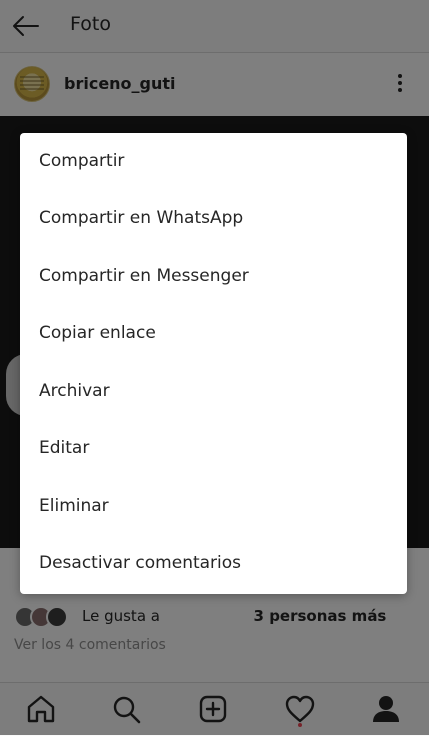  Describe the element at coordinates (213, 448) in the screenshot. I see `menu-item-edit: Editar` at that location.